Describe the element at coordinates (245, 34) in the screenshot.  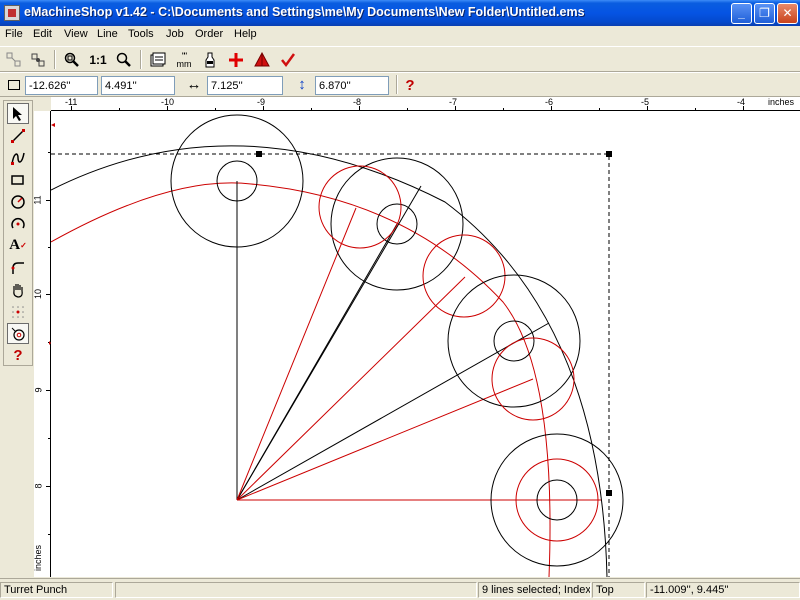
I see `menu-help: Help` at that location.